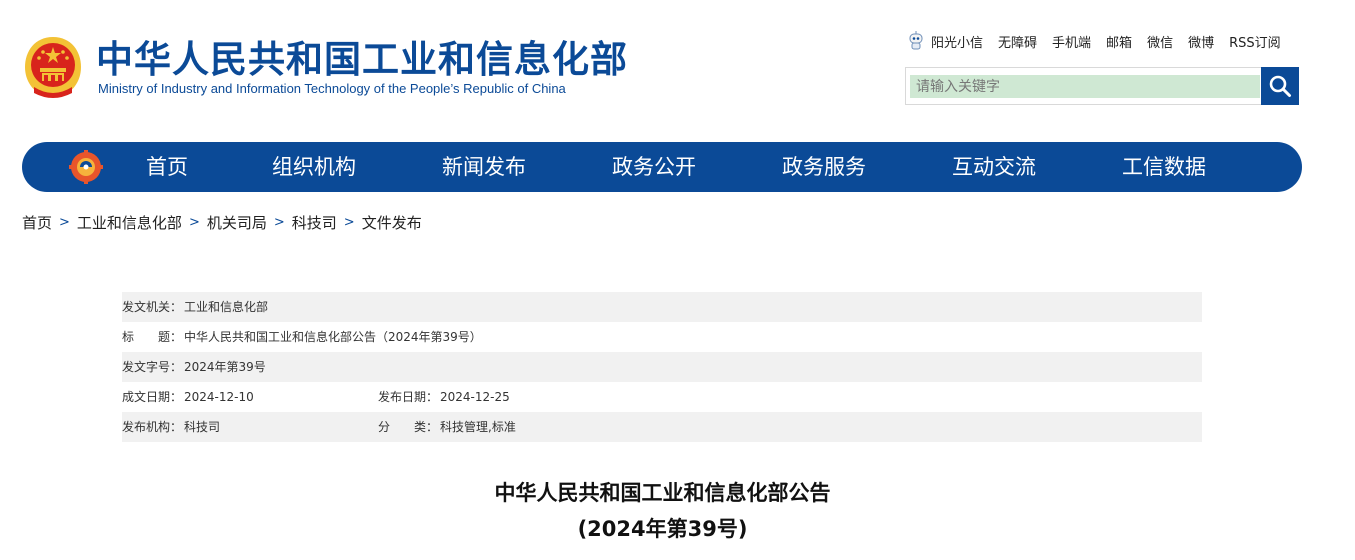 This screenshot has width=1355, height=560. Describe the element at coordinates (1119, 41) in the screenshot. I see `link-mailbox: 邮箱` at that location.